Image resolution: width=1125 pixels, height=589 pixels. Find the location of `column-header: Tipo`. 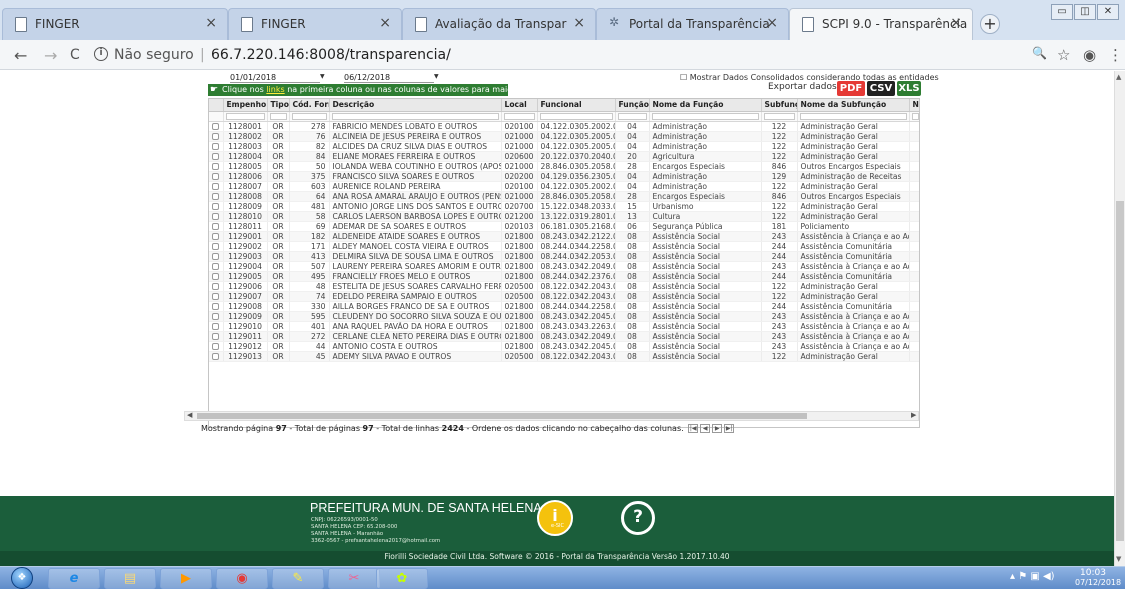

column-header: Tipo is located at coordinates (278, 105).